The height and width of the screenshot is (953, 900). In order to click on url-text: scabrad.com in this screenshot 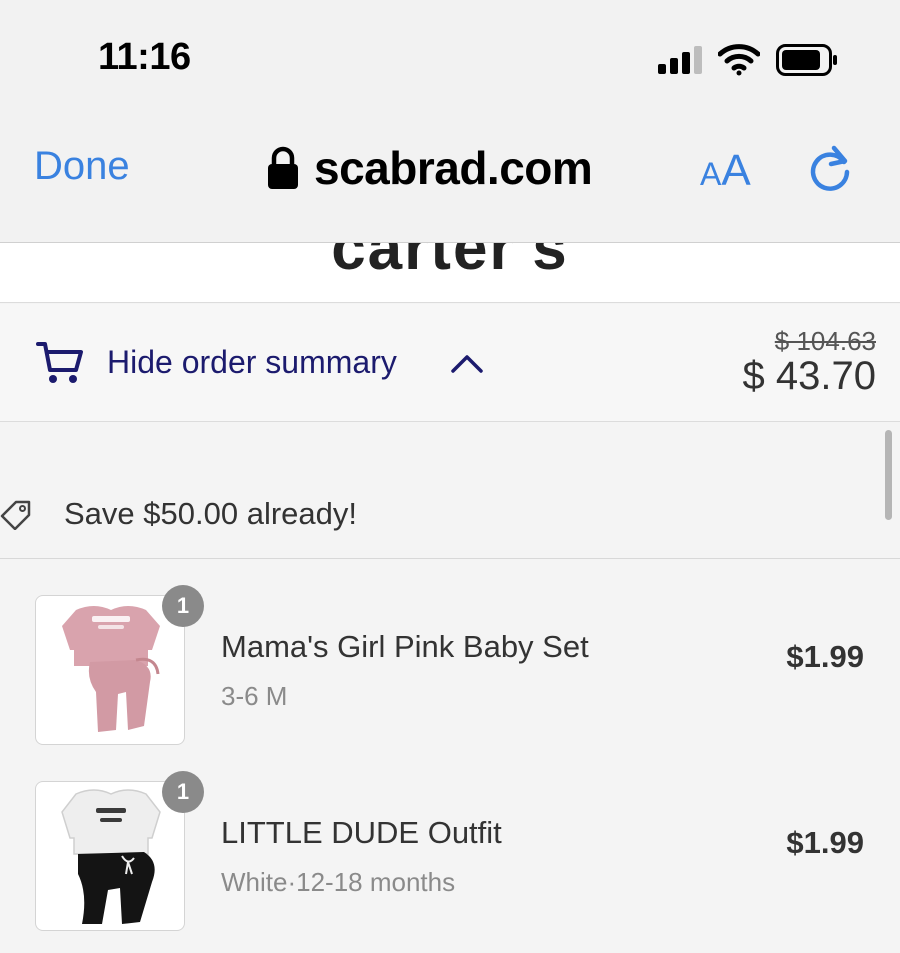, I will do `click(453, 168)`.